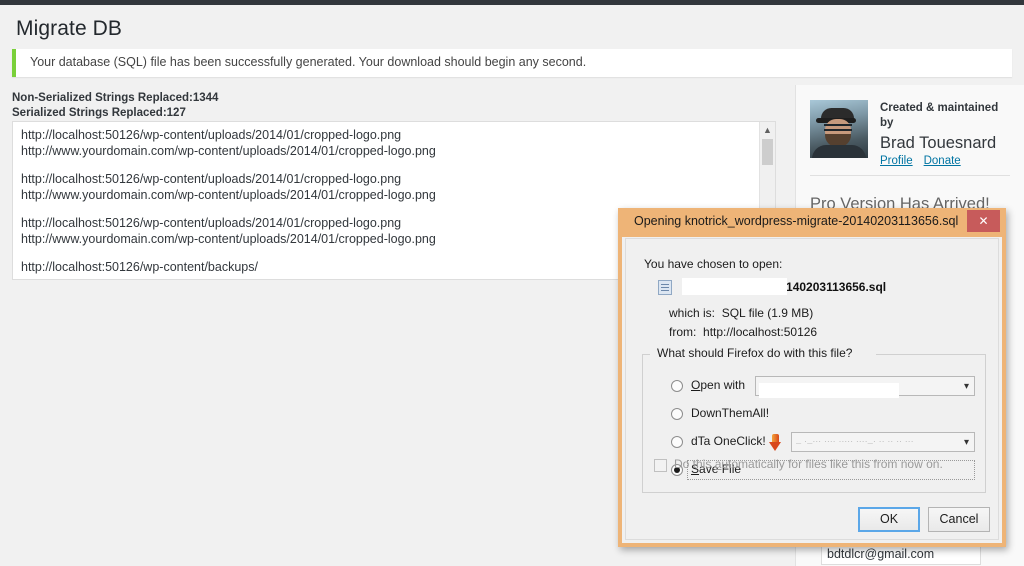 The image size is (1024, 566). Describe the element at coordinates (730, 413) in the screenshot. I see `option-downthemall-label: DownThemAll!` at that location.